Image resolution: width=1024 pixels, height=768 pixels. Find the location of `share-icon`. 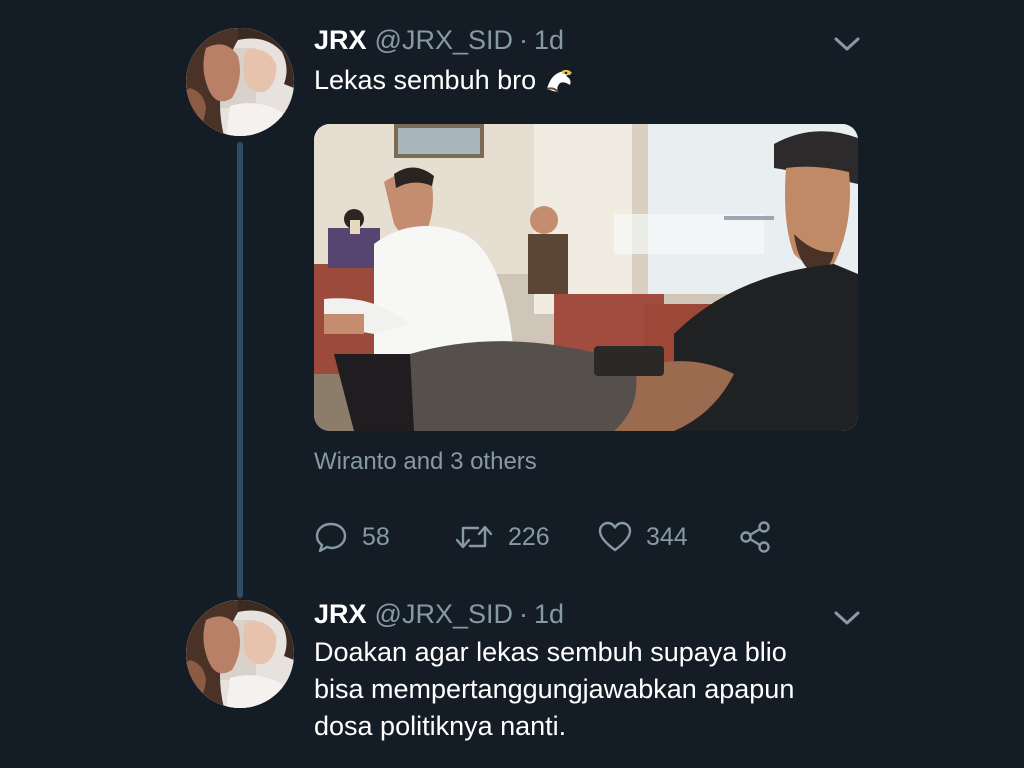

share-icon is located at coordinates (755, 537).